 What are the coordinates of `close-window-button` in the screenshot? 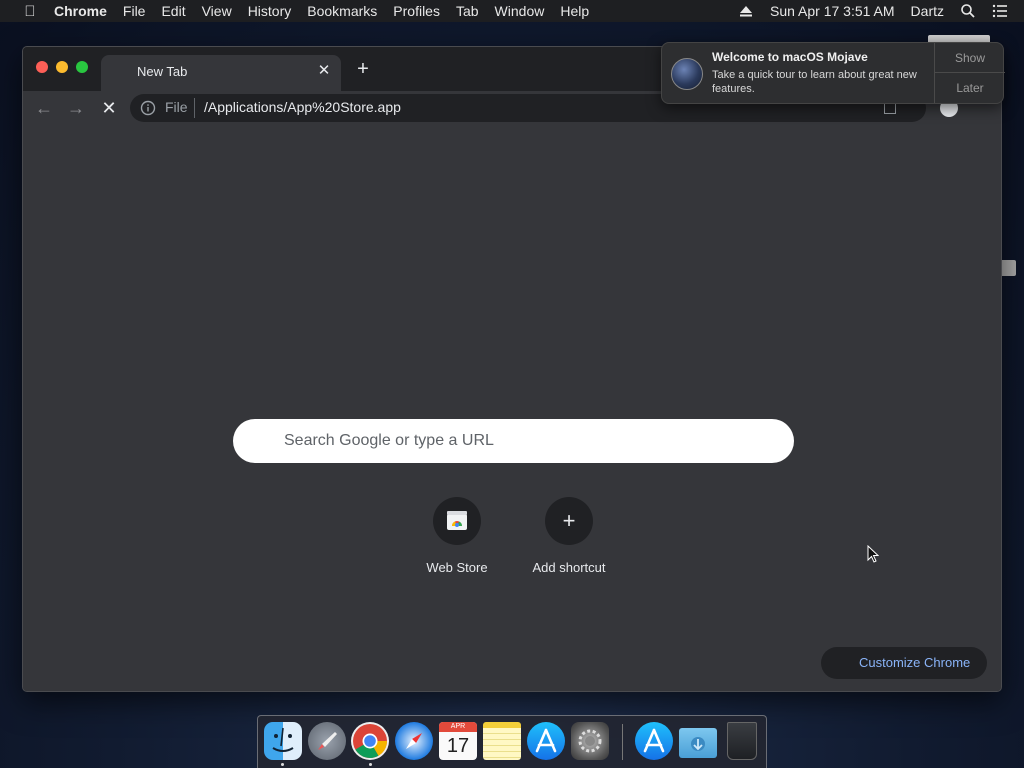 It's located at (42, 67).